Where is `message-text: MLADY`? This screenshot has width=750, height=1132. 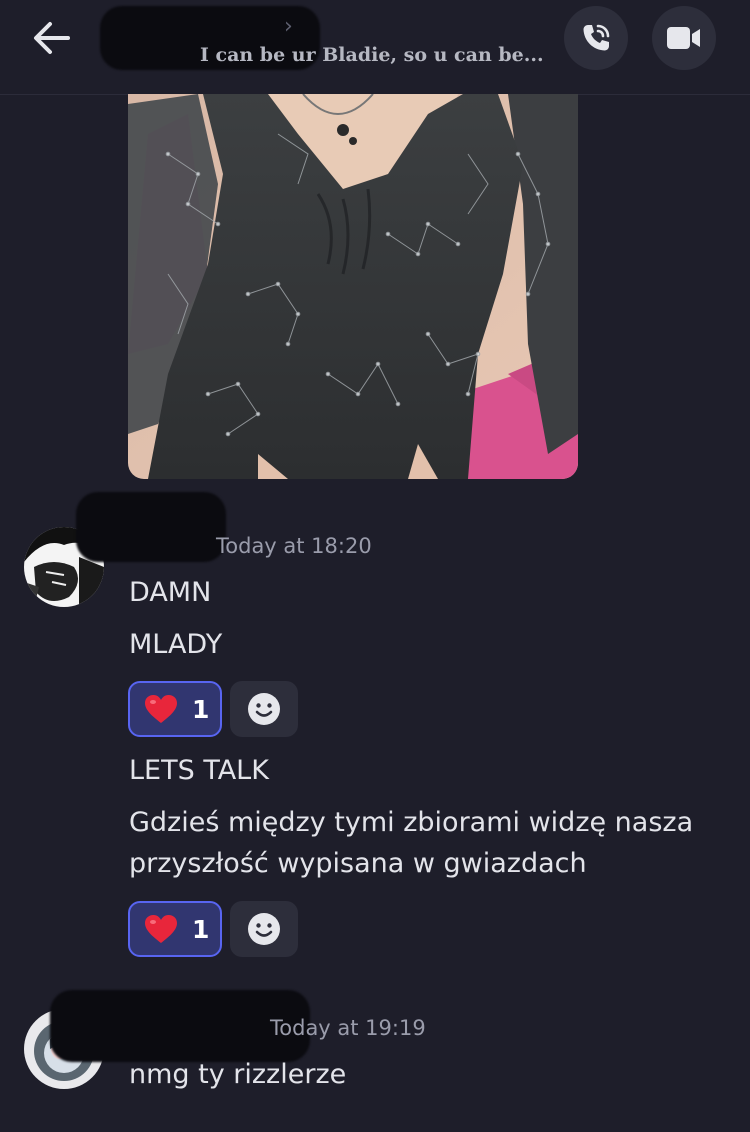 message-text: MLADY is located at coordinates (176, 644).